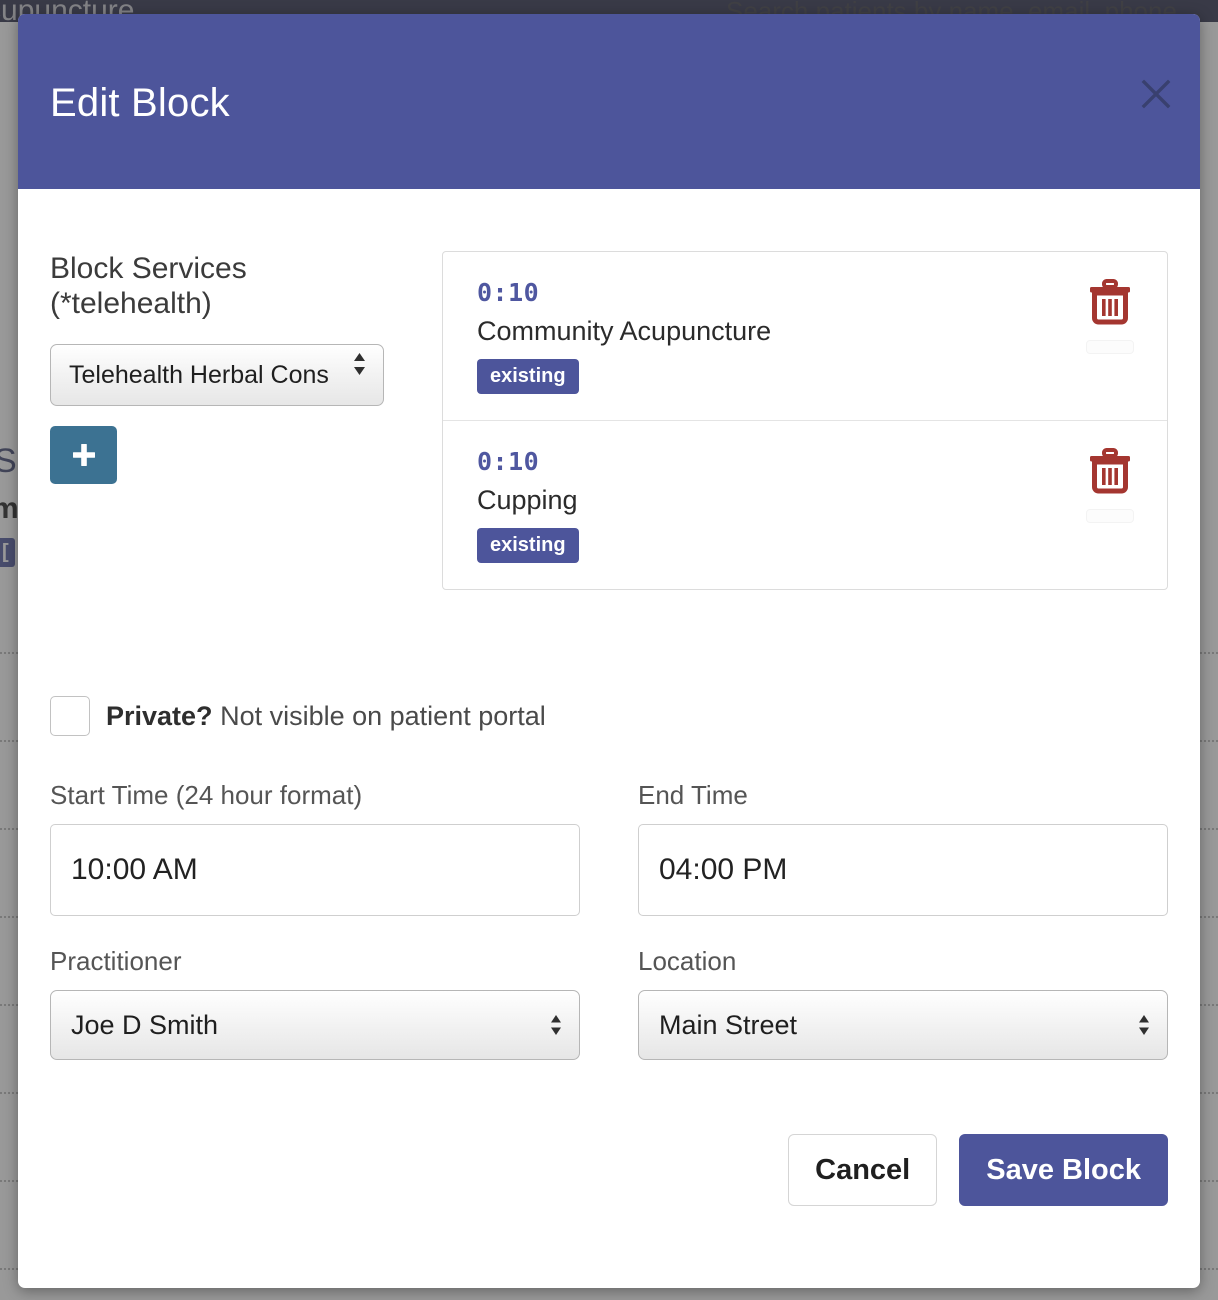 The image size is (1218, 1300). I want to click on modal-footer: Cancel Save Block, so click(609, 1170).